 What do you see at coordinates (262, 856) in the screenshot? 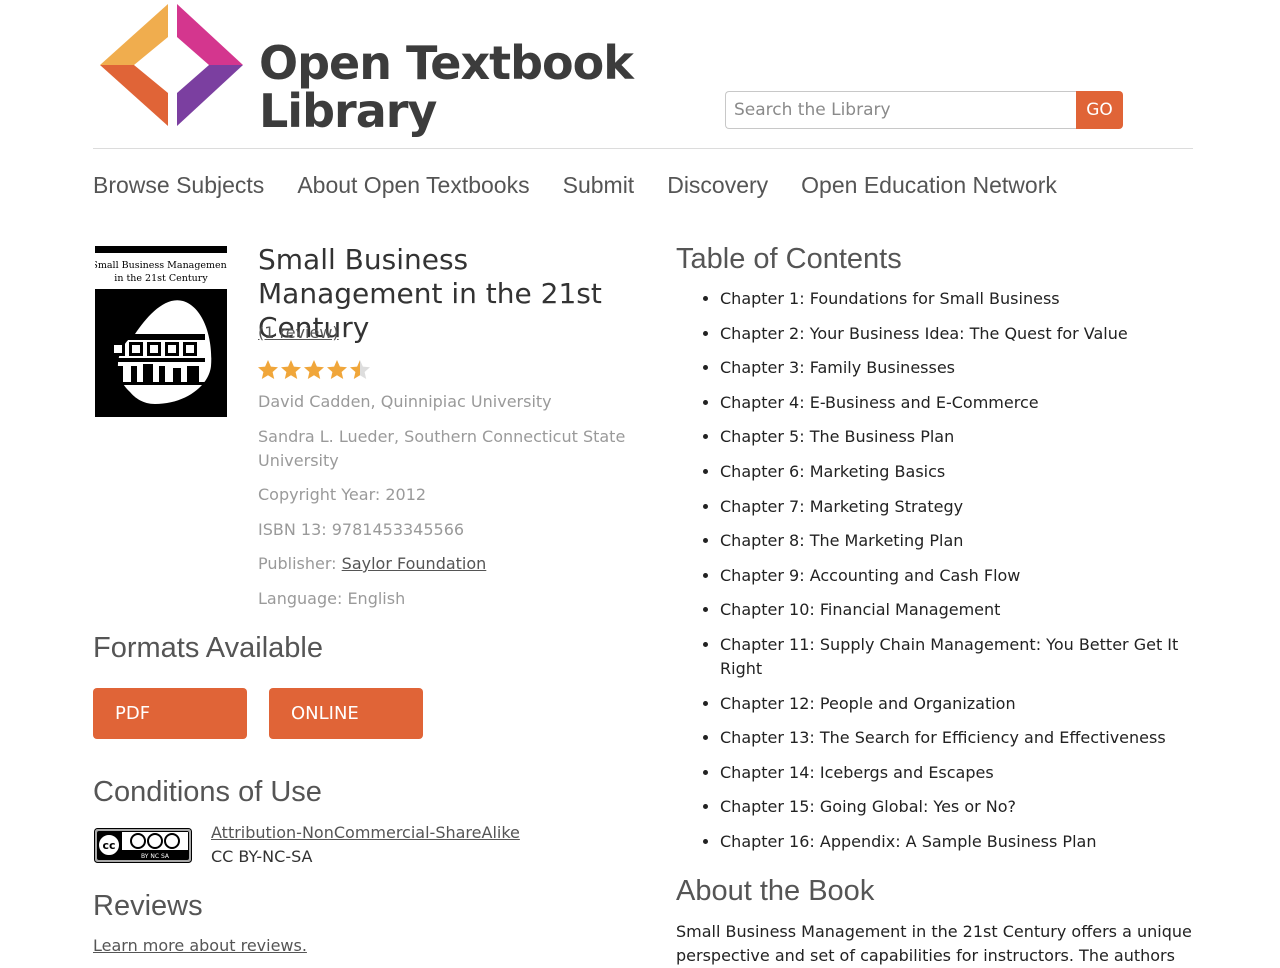
I see `license-code: CC BY-NC-SA` at bounding box center [262, 856].